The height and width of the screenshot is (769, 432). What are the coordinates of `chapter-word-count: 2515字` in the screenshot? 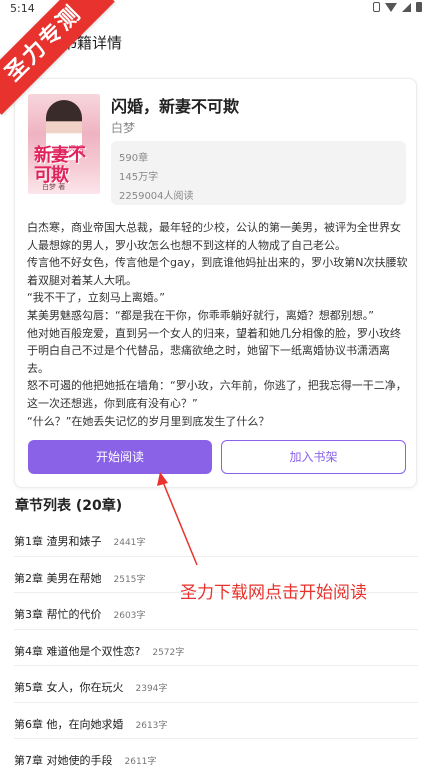 It's located at (129, 579).